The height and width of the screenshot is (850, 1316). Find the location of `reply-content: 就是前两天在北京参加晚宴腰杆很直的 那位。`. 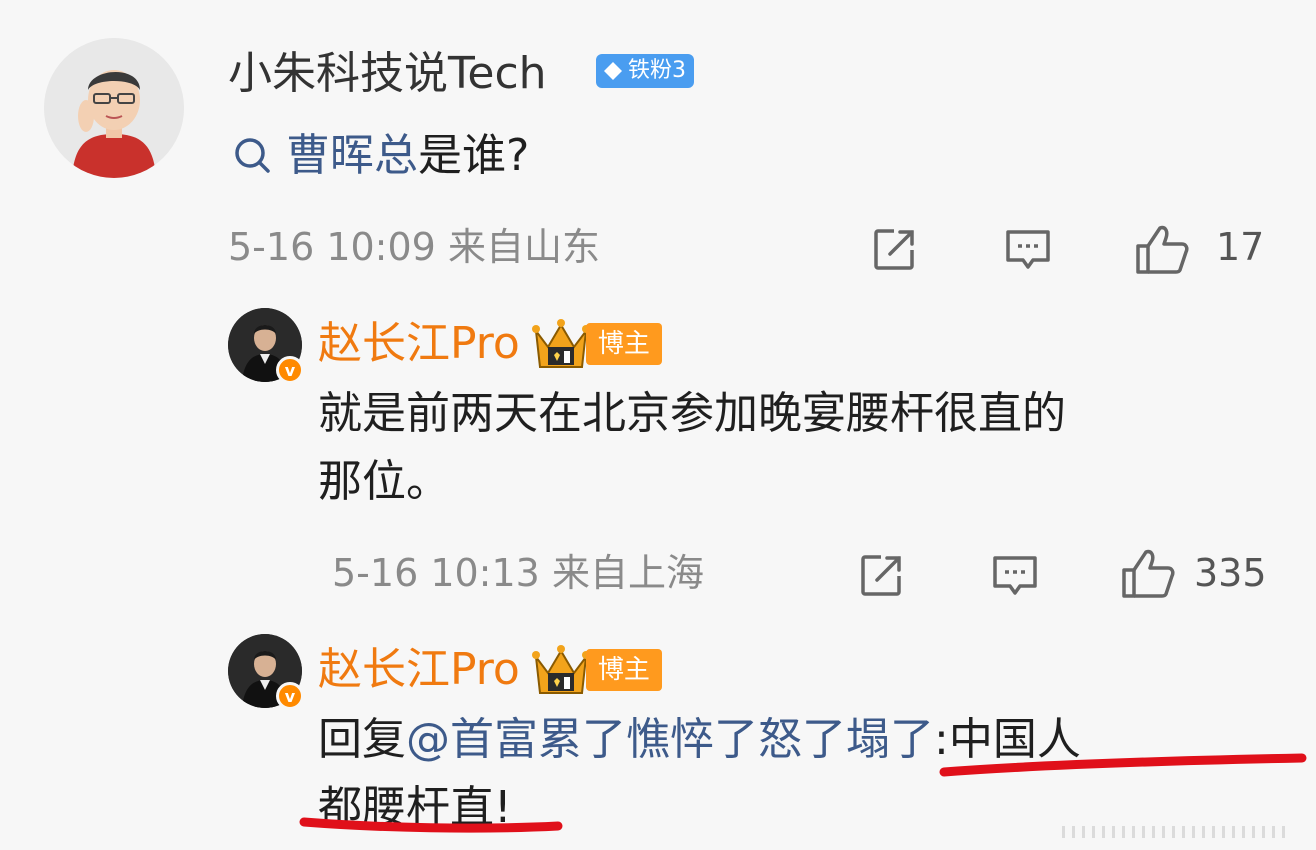

reply-content: 就是前两天在北京参加晚宴腰杆很直的 那位。 is located at coordinates (798, 448).